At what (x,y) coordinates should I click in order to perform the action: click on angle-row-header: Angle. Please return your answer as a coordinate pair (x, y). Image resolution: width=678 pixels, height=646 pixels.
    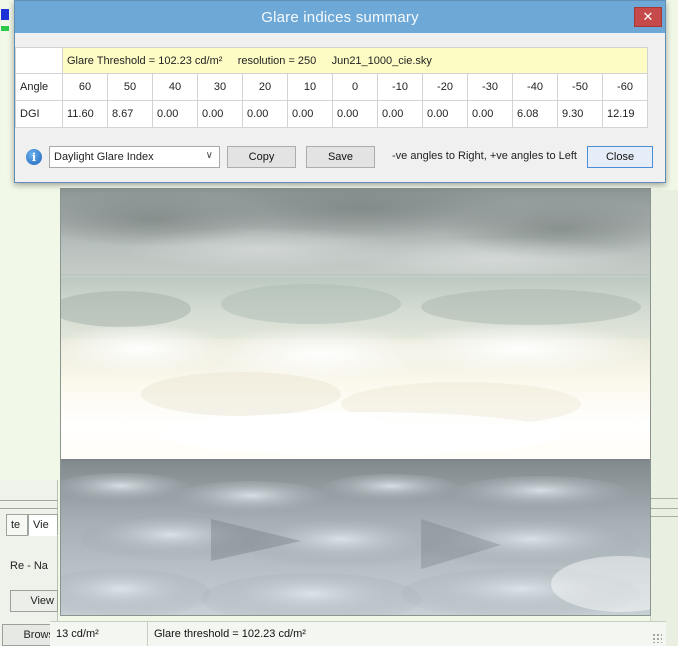
    Looking at the image, I should click on (39, 87).